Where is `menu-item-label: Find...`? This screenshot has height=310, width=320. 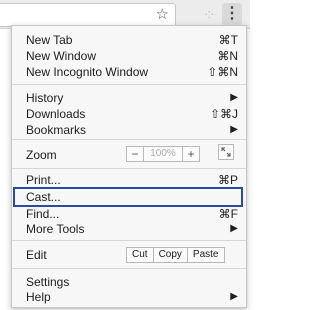 menu-item-label: Find... is located at coordinates (43, 214).